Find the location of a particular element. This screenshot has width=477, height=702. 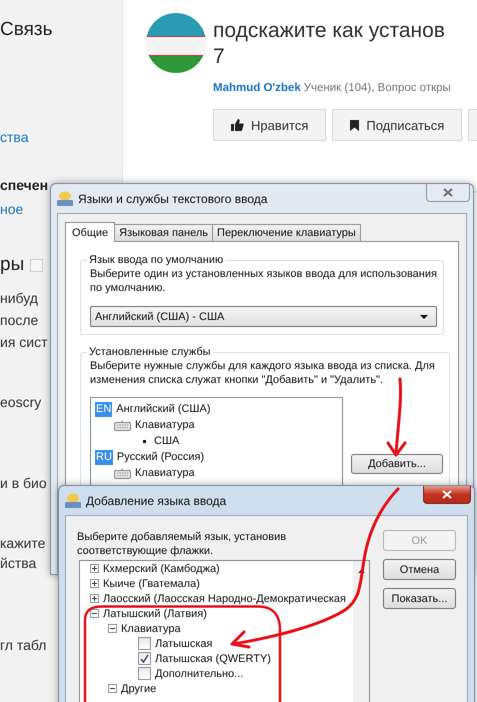

tree-item: Английский (США) is located at coordinates (163, 409).